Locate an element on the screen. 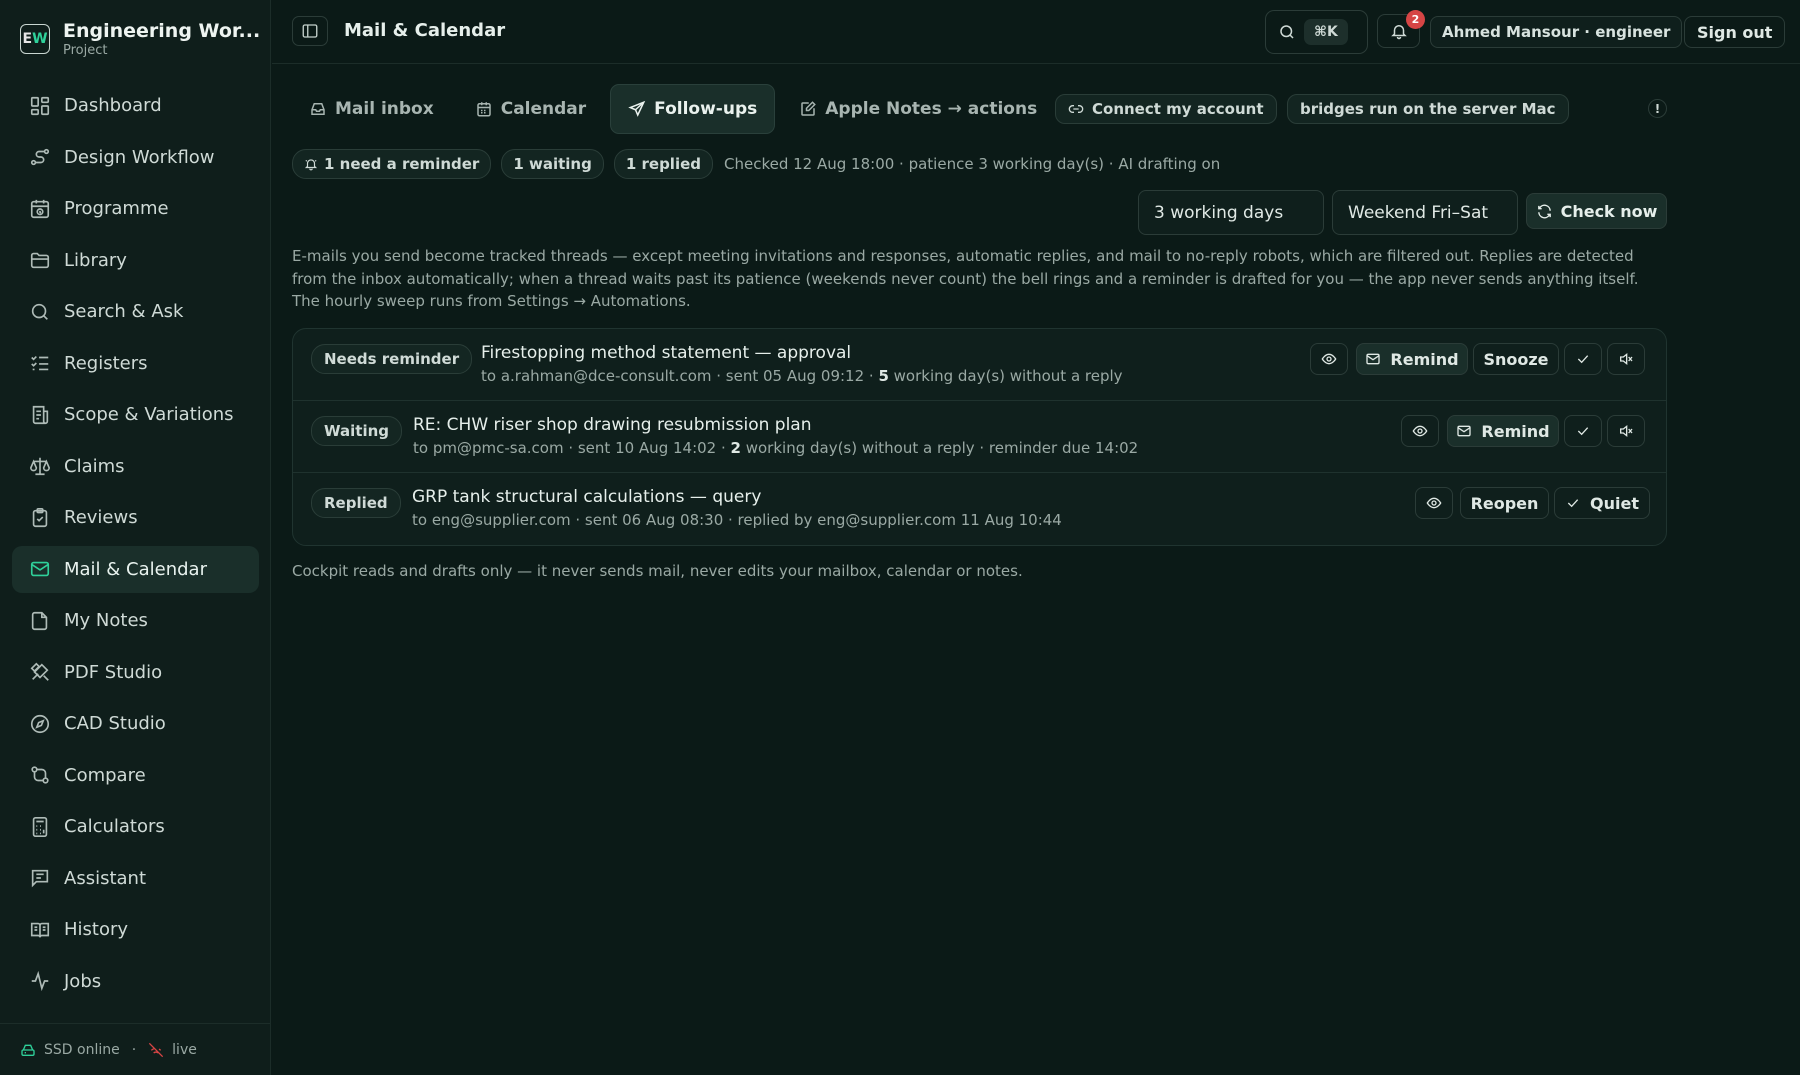 This screenshot has width=1800, height=1075. alert-icon: ! is located at coordinates (1657, 108).